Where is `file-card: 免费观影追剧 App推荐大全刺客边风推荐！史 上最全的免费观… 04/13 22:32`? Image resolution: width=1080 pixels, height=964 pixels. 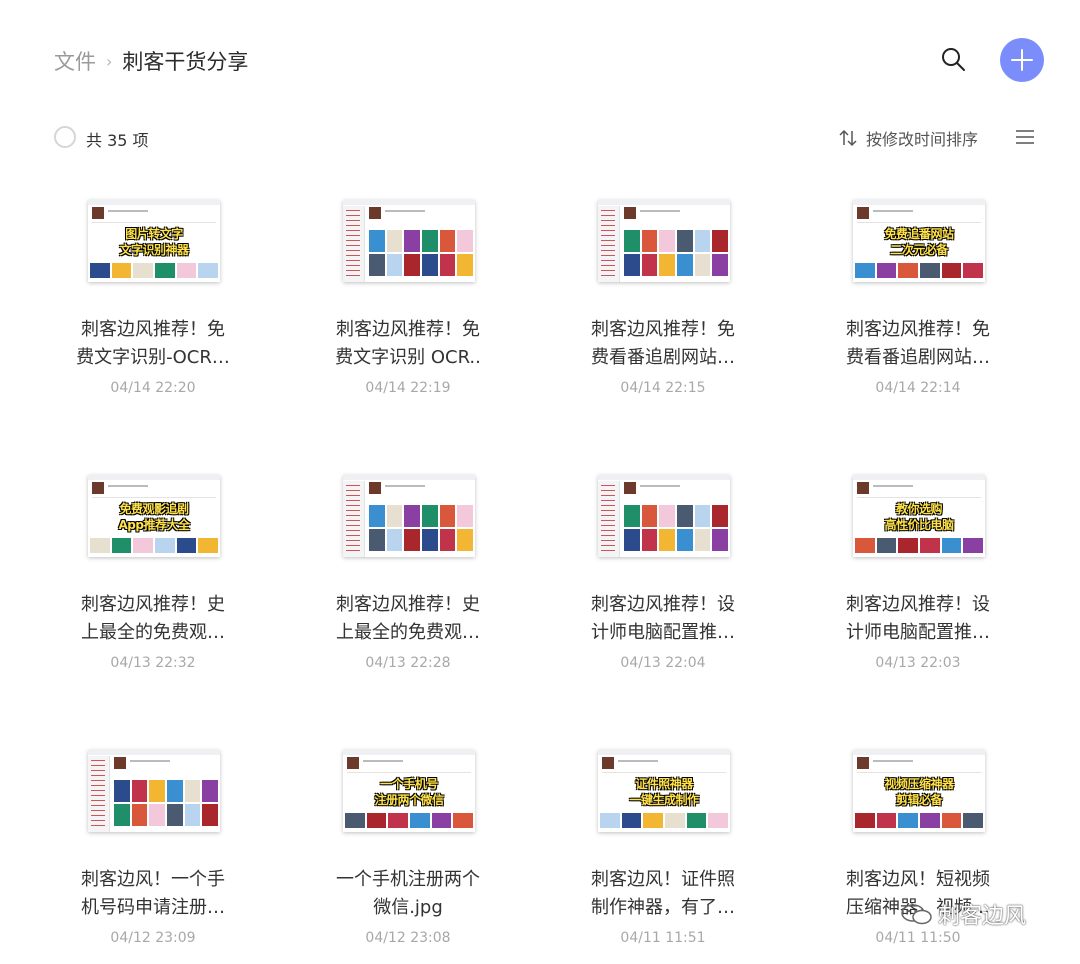
file-card: 免费观影追剧 App推荐大全刺客边风推荐！史 上最全的免费观… 04/13 22:32 is located at coordinates (153, 595).